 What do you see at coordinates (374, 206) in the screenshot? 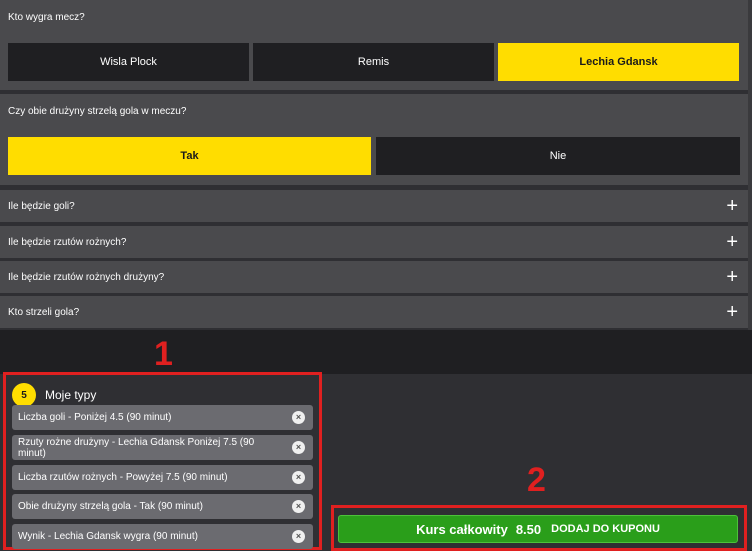
I see `market-goals-count: Ile będzie goli? +` at bounding box center [374, 206].